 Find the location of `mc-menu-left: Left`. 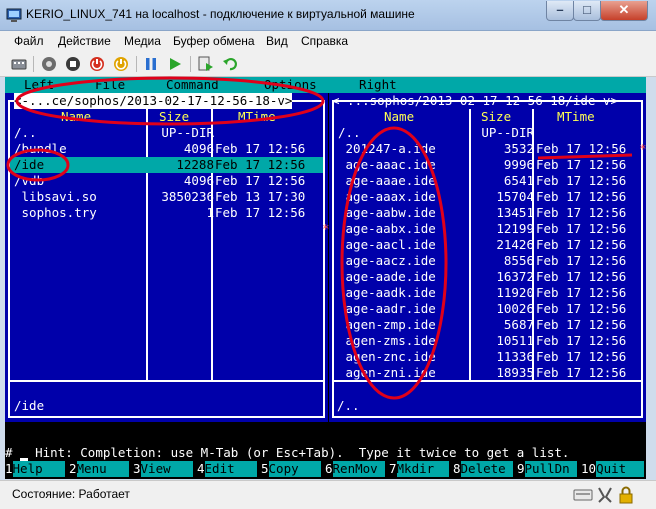

mc-menu-left: Left is located at coordinates (39, 85).